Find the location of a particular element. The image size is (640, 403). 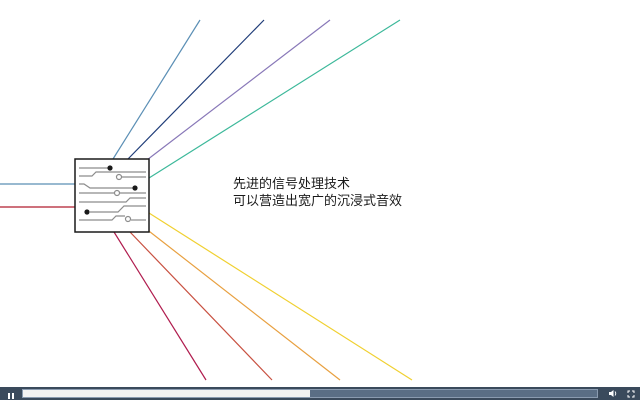

output-ray-orange is located at coordinates (242, 304).